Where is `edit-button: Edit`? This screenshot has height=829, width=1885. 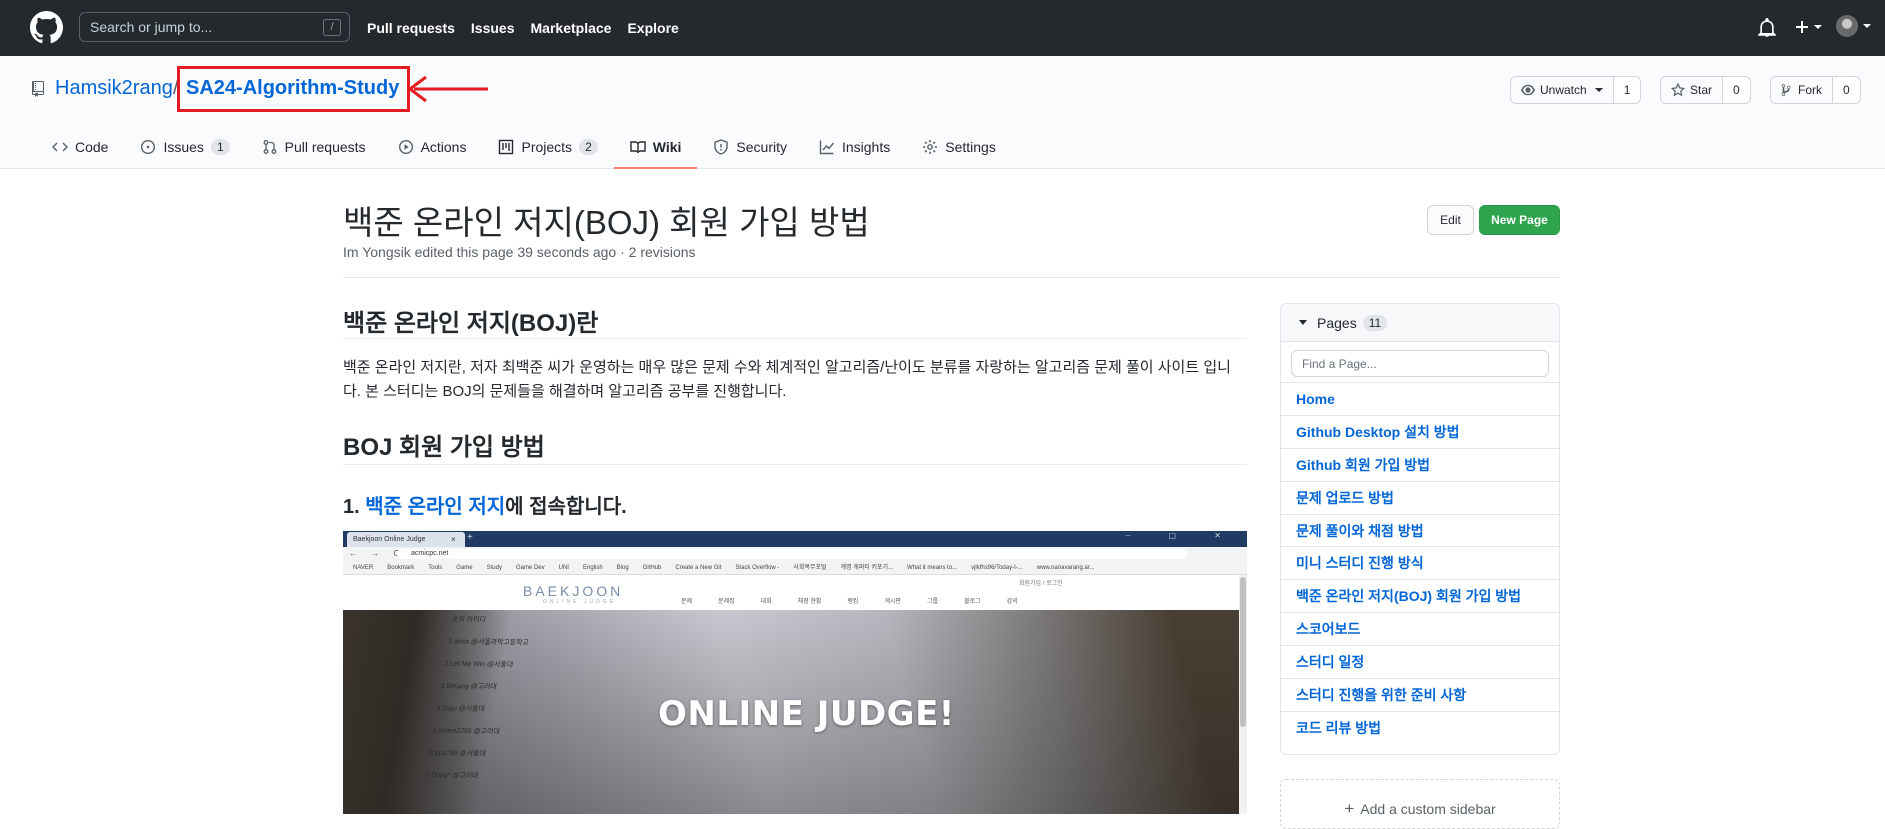
edit-button: Edit is located at coordinates (1450, 220).